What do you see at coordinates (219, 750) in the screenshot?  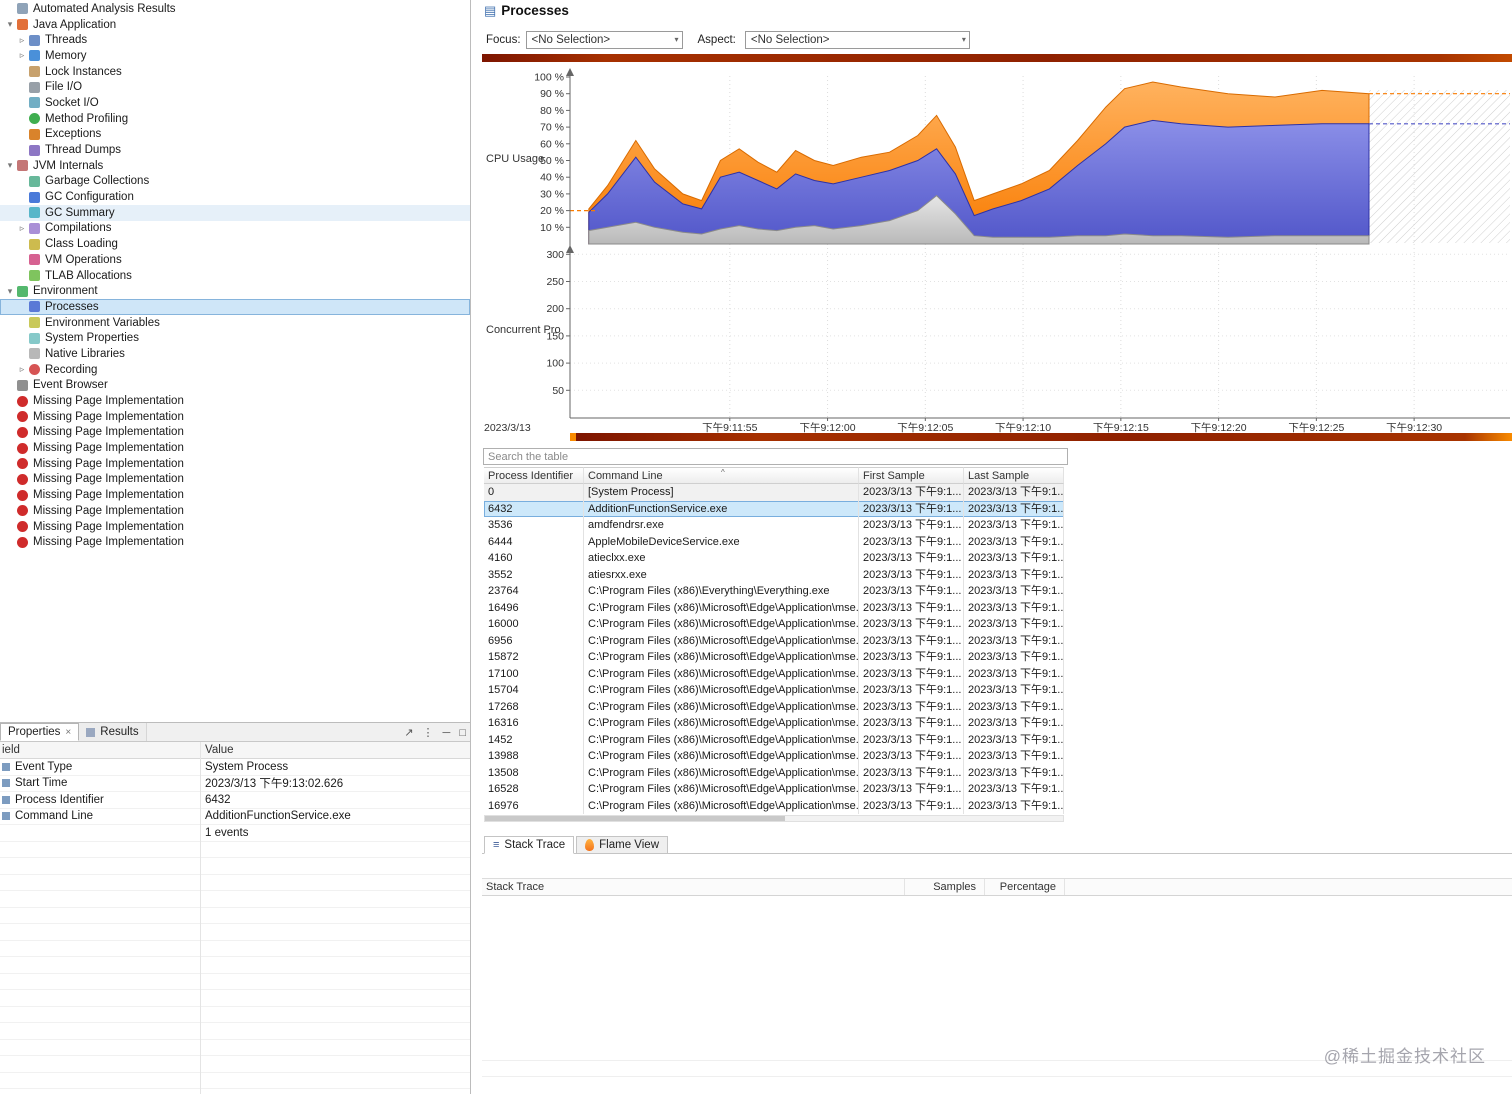 I see `value-column-header: Value` at bounding box center [219, 750].